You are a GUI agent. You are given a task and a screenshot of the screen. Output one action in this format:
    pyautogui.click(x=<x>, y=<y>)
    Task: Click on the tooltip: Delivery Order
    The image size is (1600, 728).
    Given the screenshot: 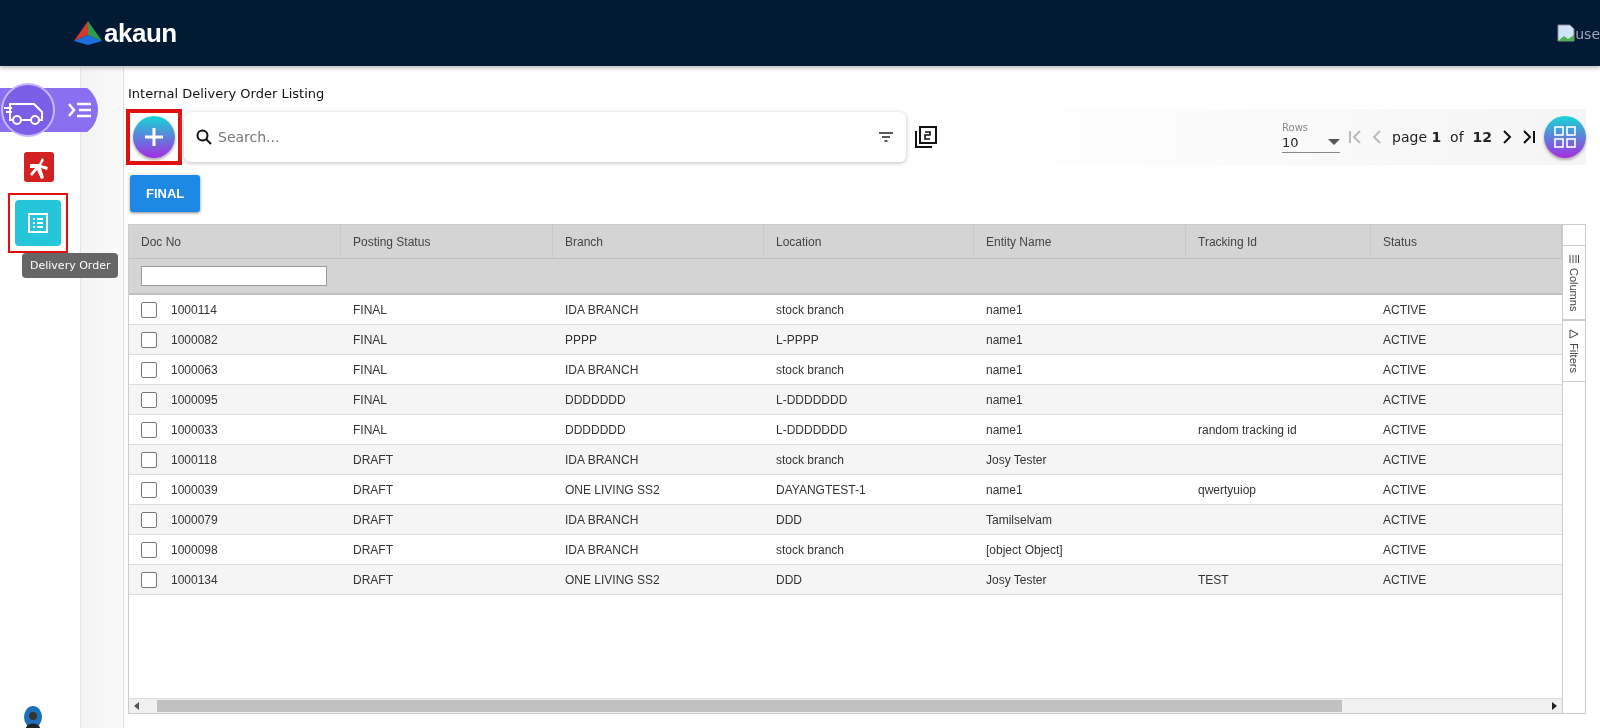 What is the action you would take?
    pyautogui.click(x=70, y=265)
    